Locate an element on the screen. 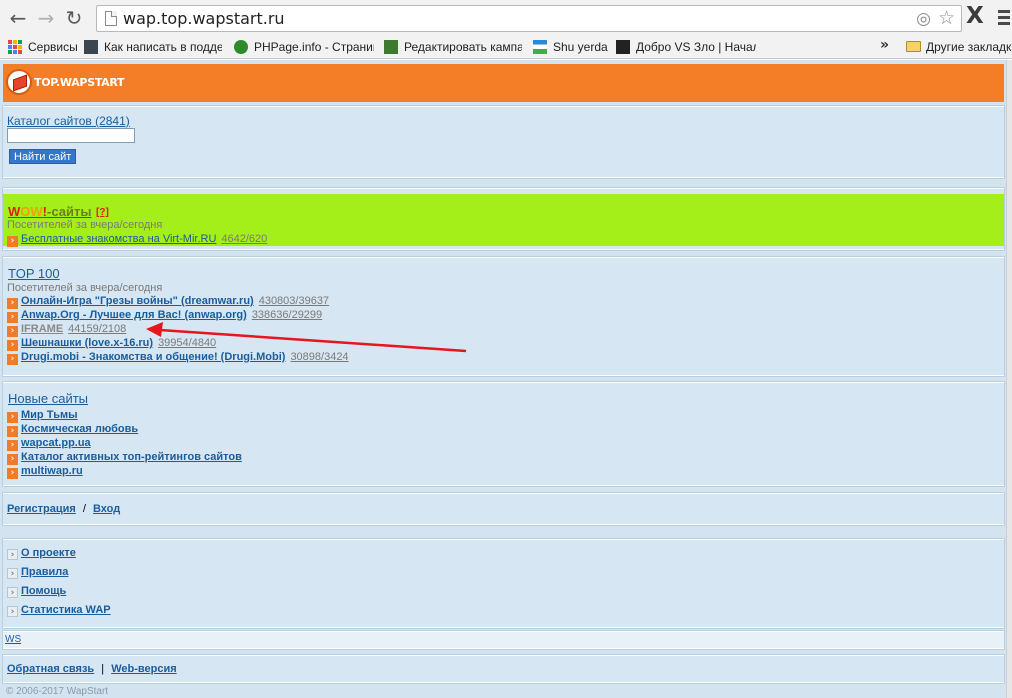  wow-title-rest: -сайты is located at coordinates (69, 211).